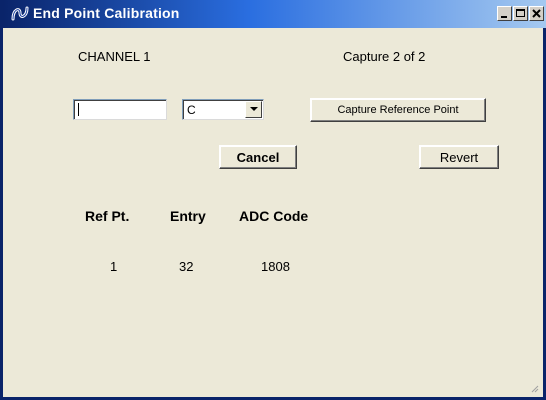  What do you see at coordinates (275, 266) in the screenshot?
I see `cell-adc-code: 1808` at bounding box center [275, 266].